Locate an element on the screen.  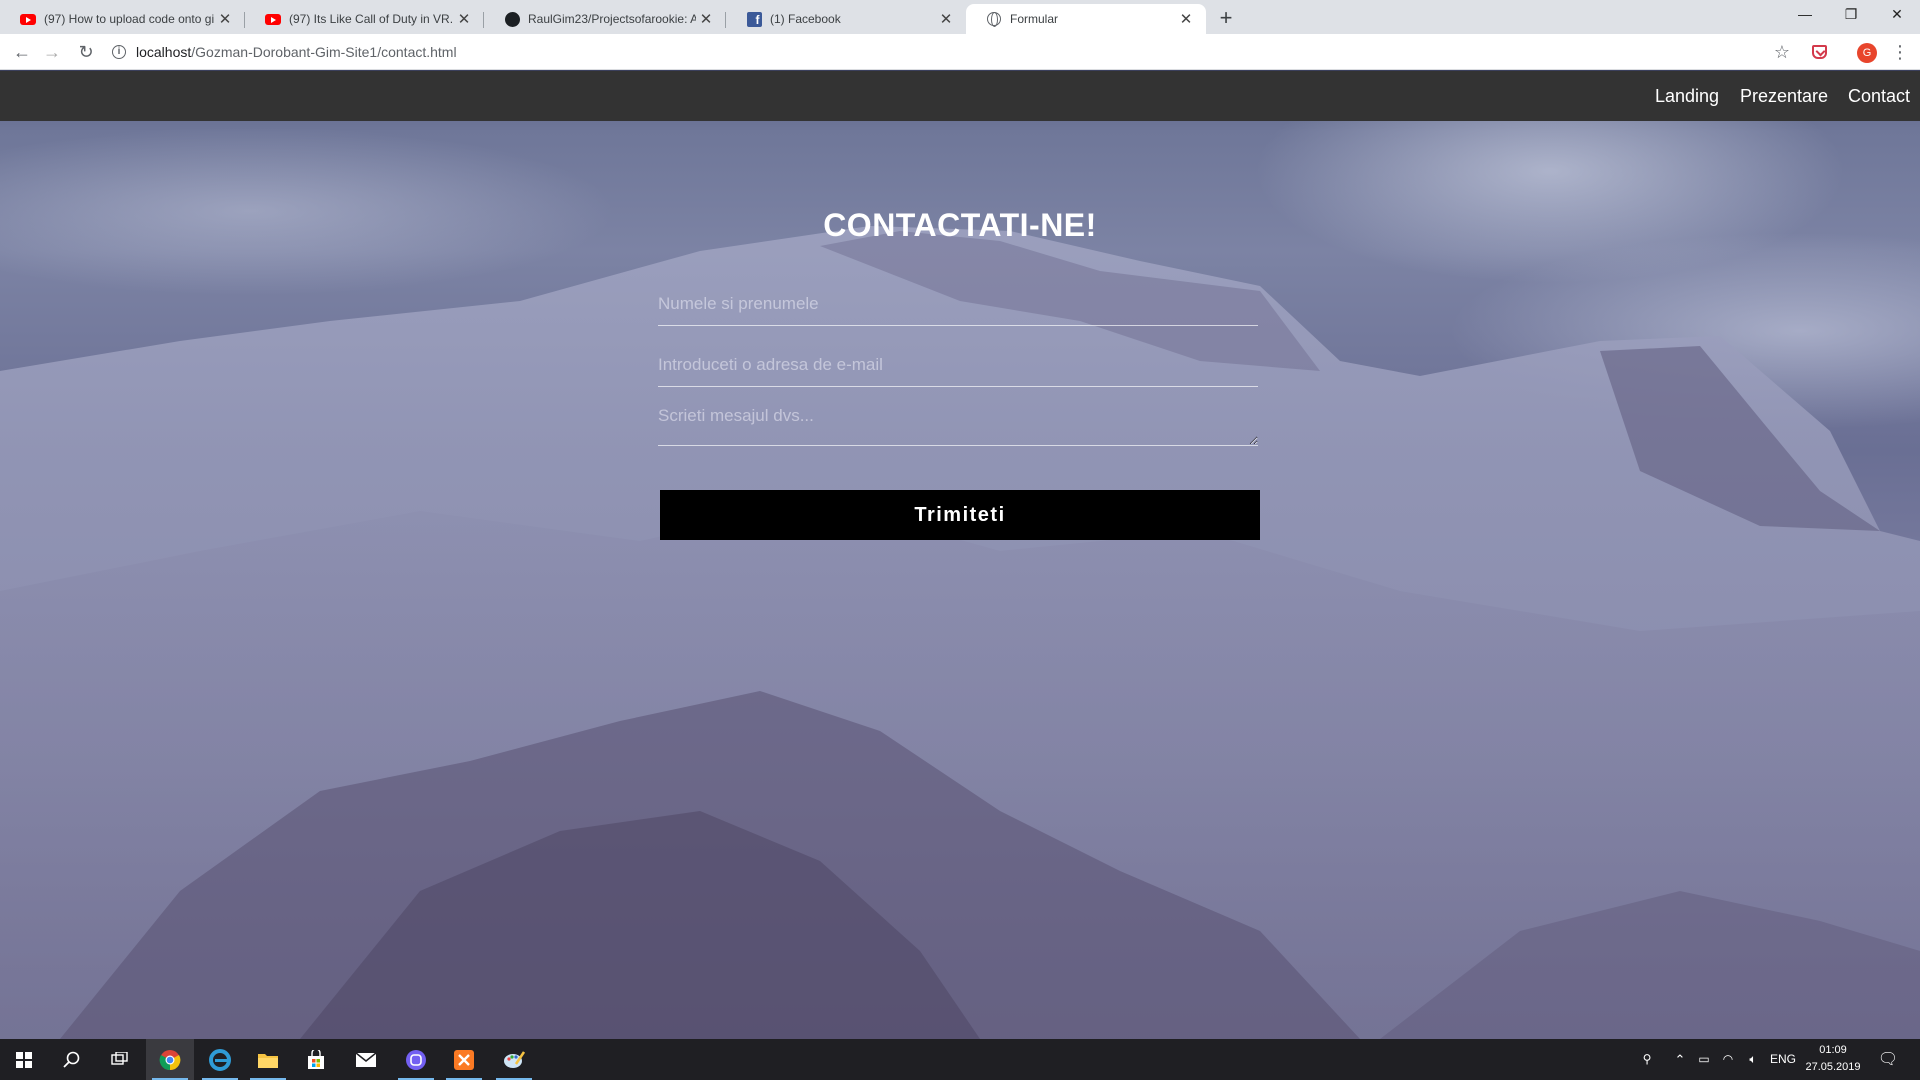
reload-icon: ↻ is located at coordinates (86, 52).